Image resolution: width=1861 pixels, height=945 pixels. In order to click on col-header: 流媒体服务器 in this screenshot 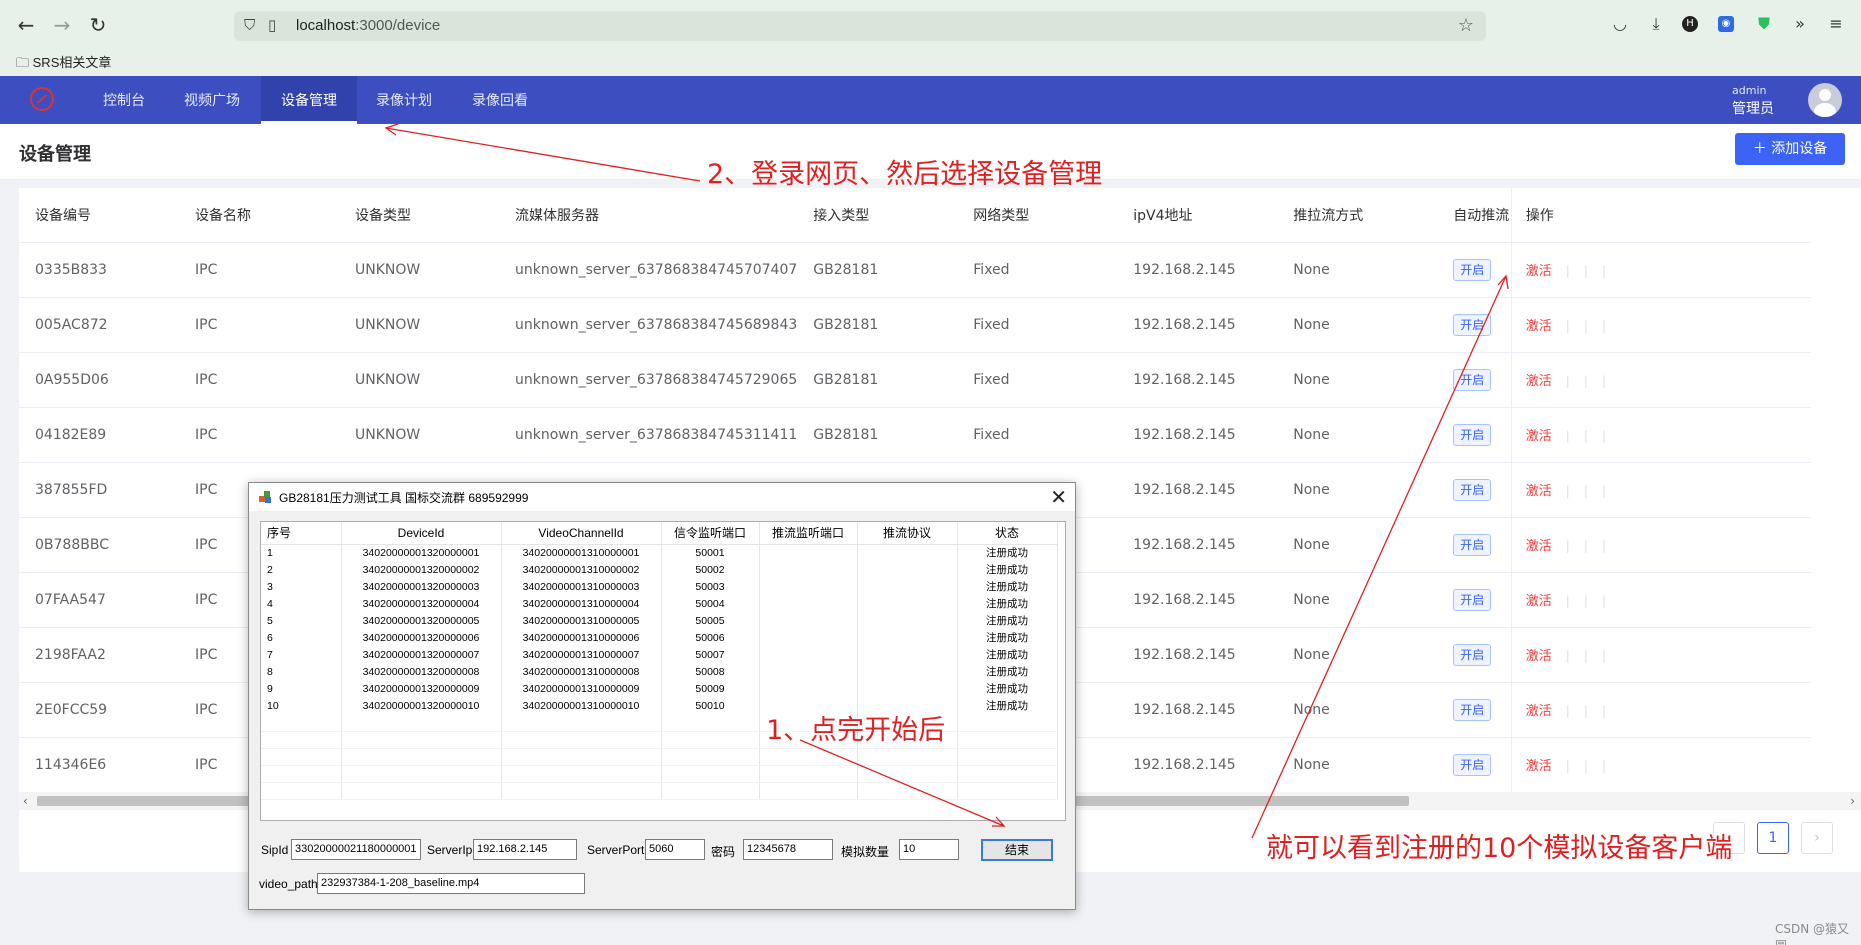, I will do `click(648, 215)`.